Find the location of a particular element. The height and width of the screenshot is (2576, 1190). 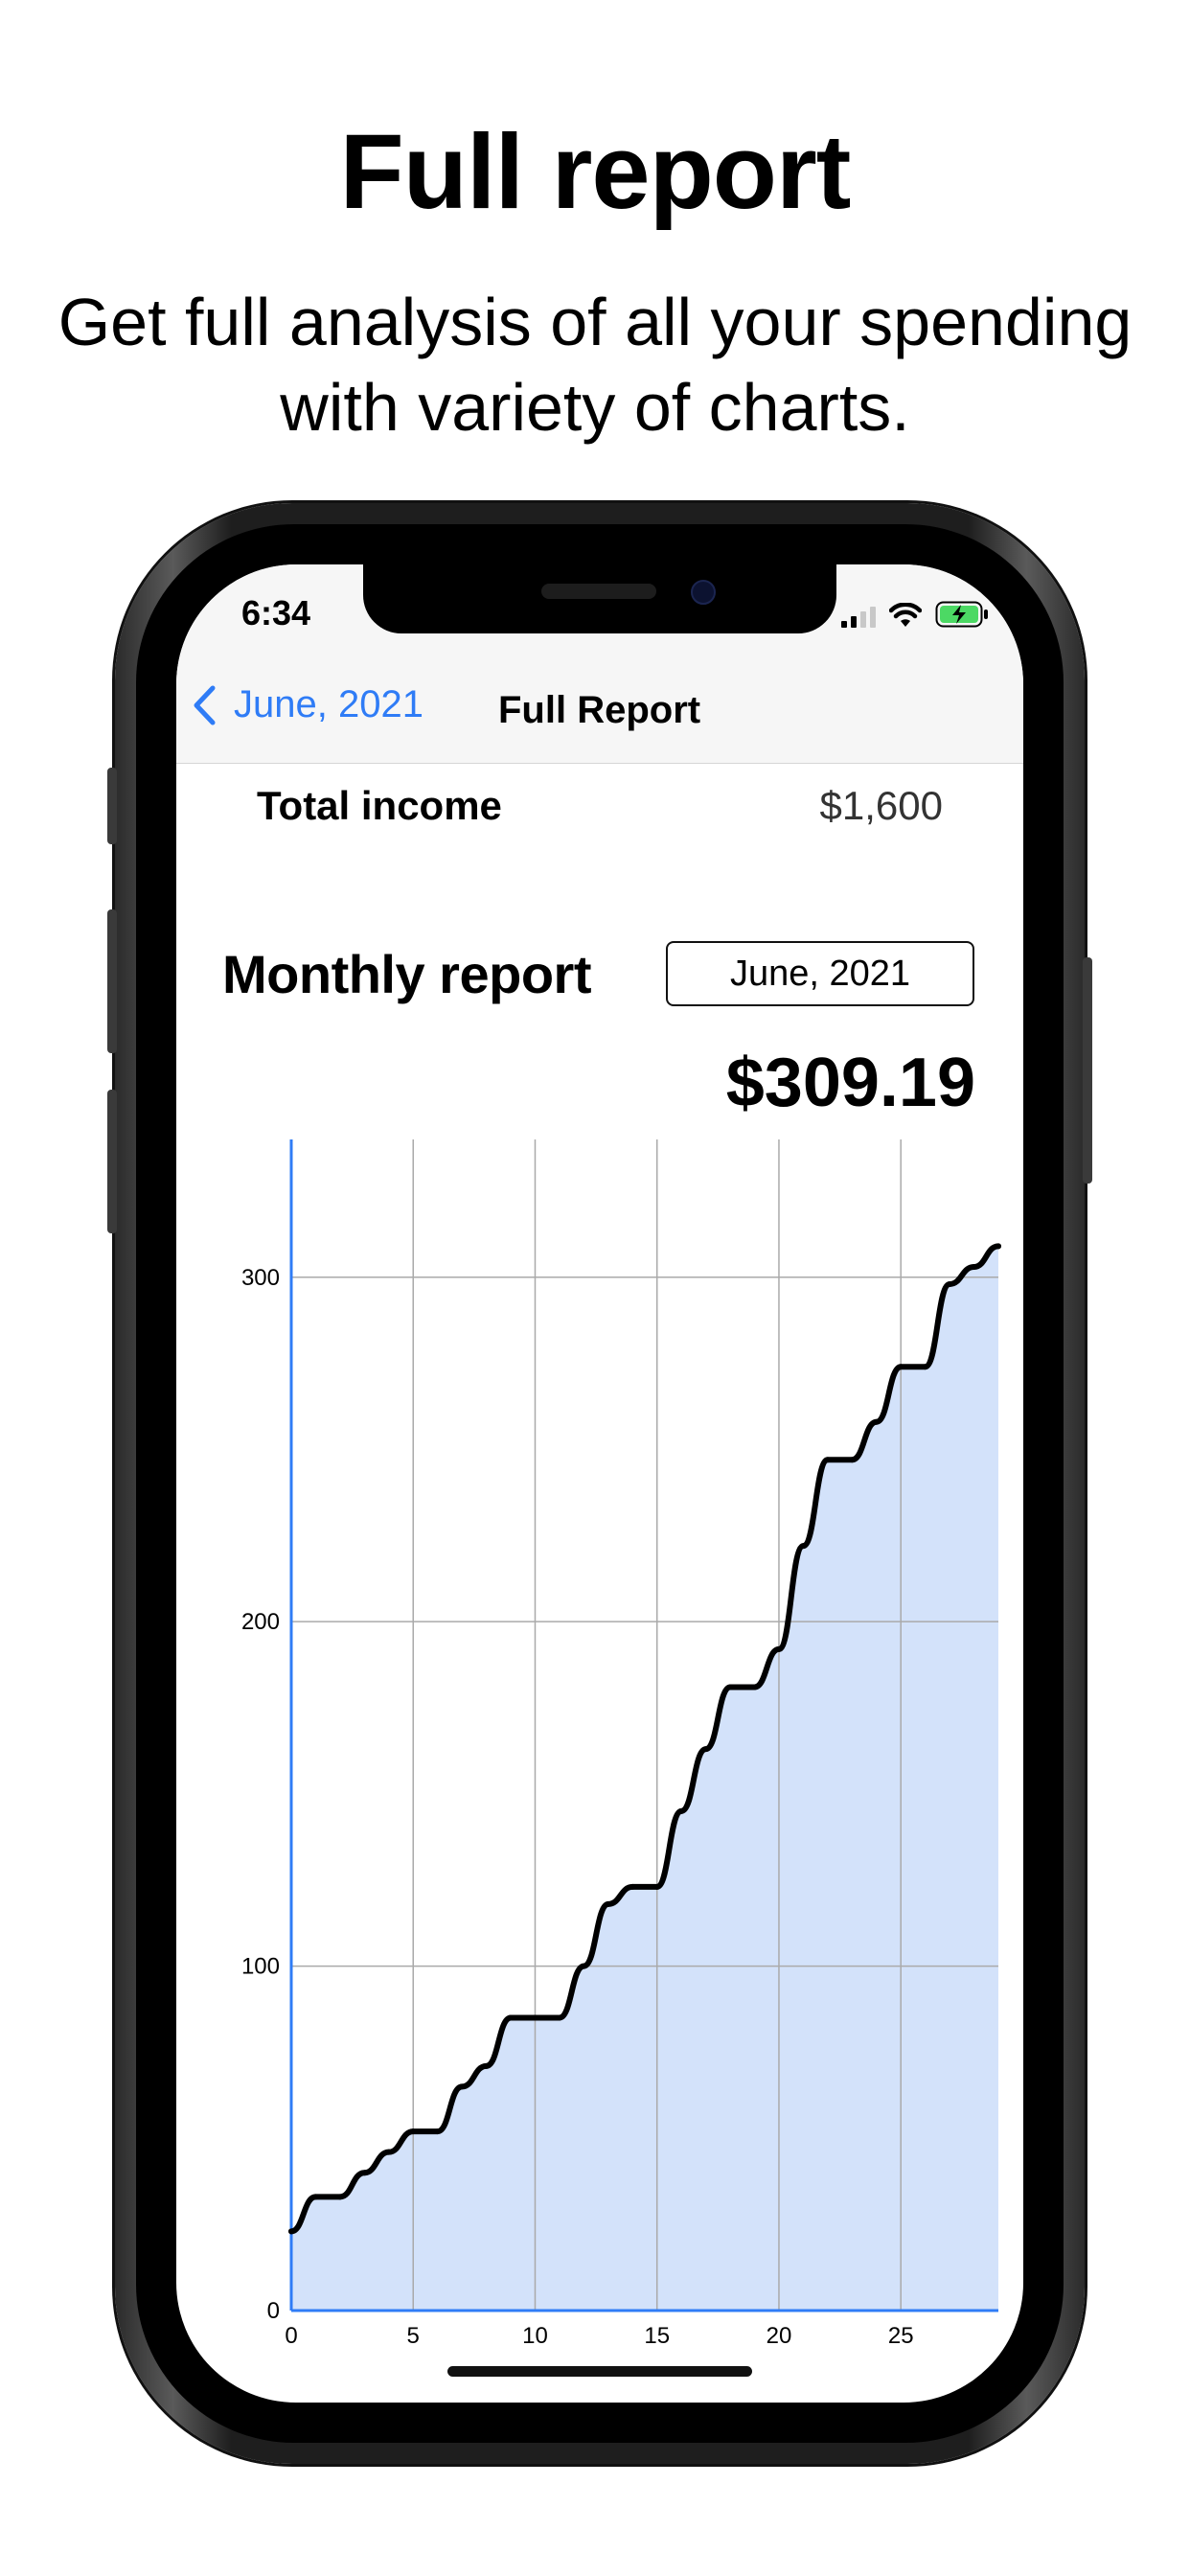

notch is located at coordinates (600, 598).